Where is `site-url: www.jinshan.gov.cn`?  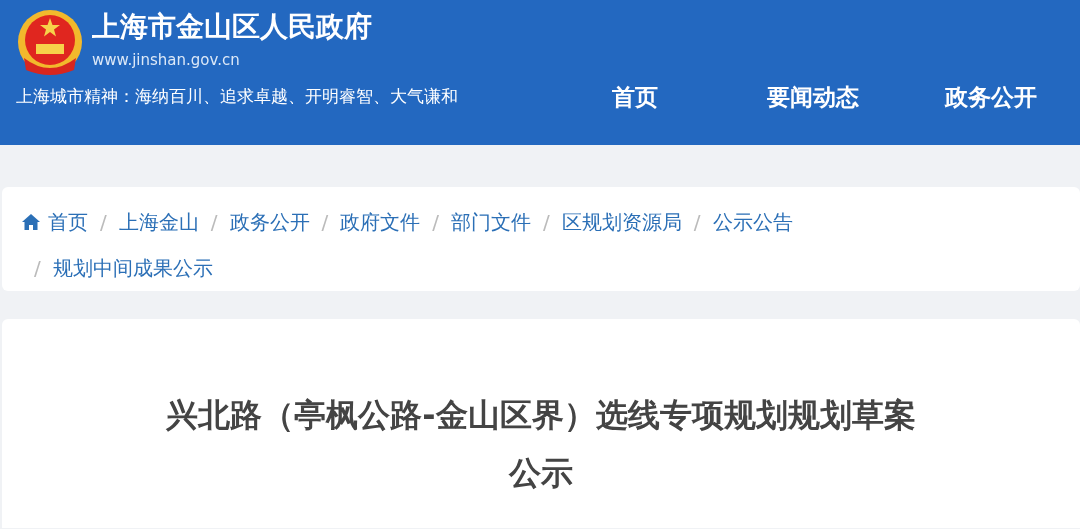
site-url: www.jinshan.gov.cn is located at coordinates (166, 60).